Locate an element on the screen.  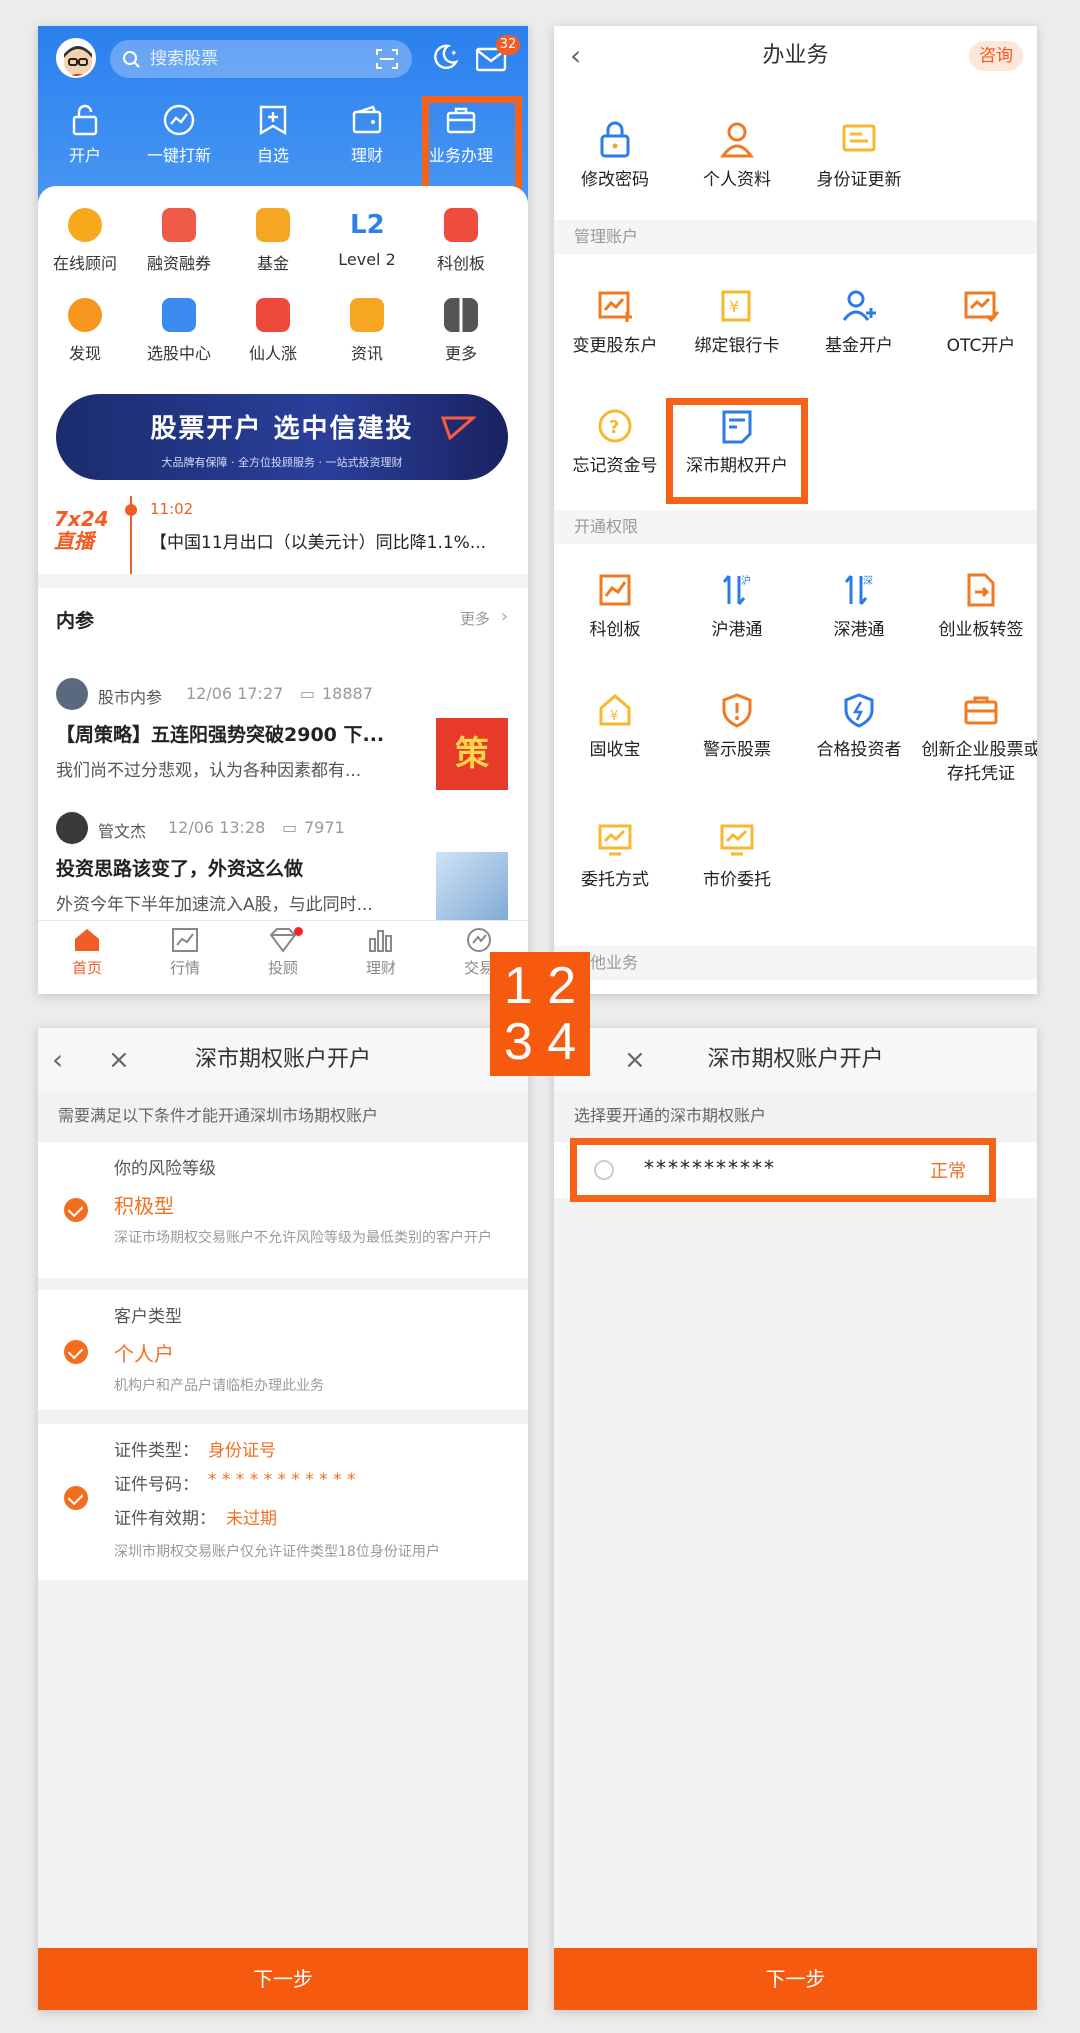
tab-home: 首页 is located at coordinates (87, 952).